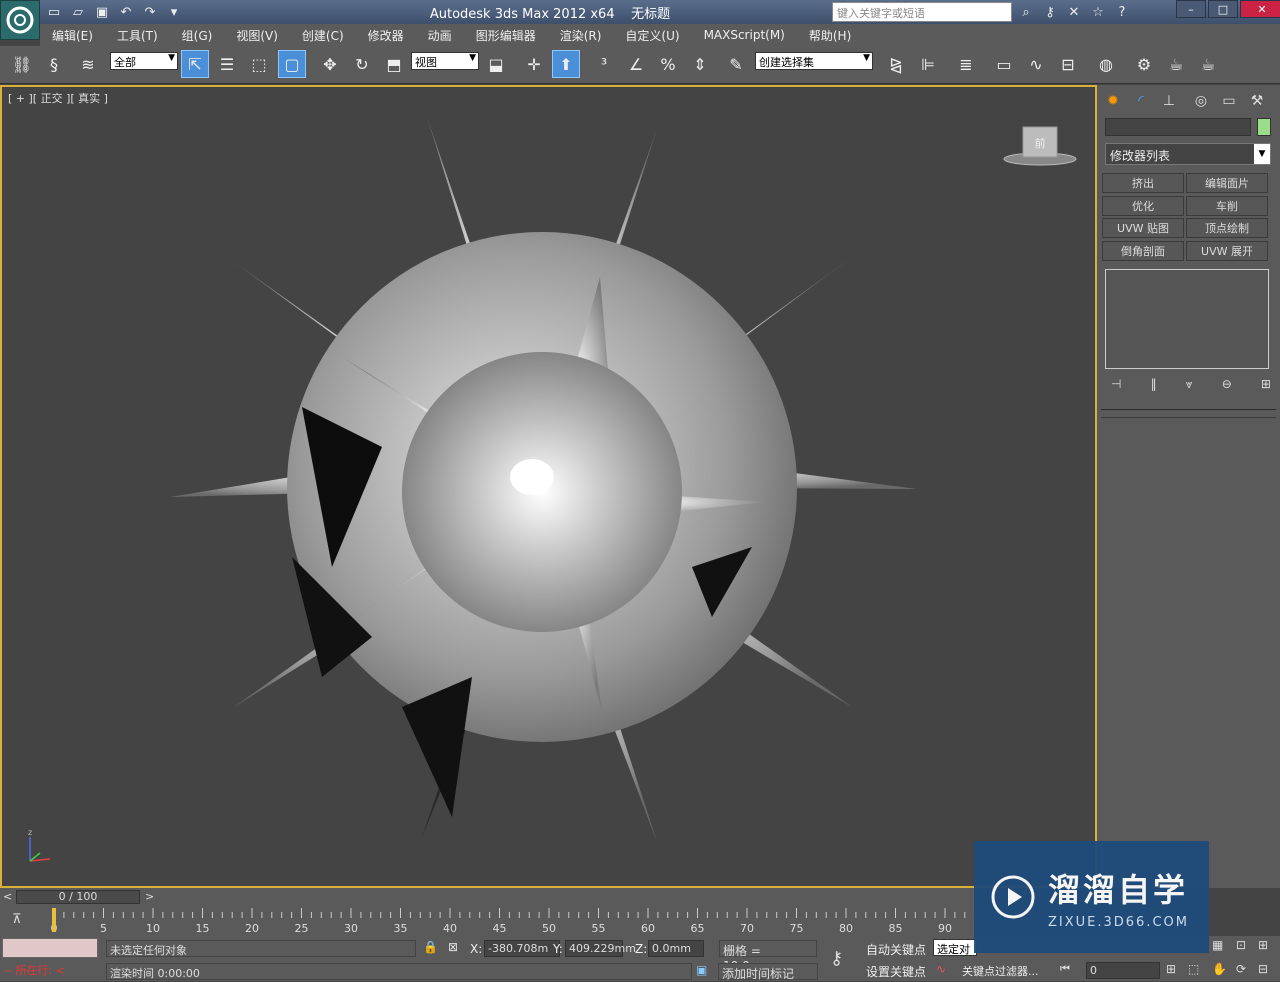  I want to click on viewcube: 前, so click(1040, 146).